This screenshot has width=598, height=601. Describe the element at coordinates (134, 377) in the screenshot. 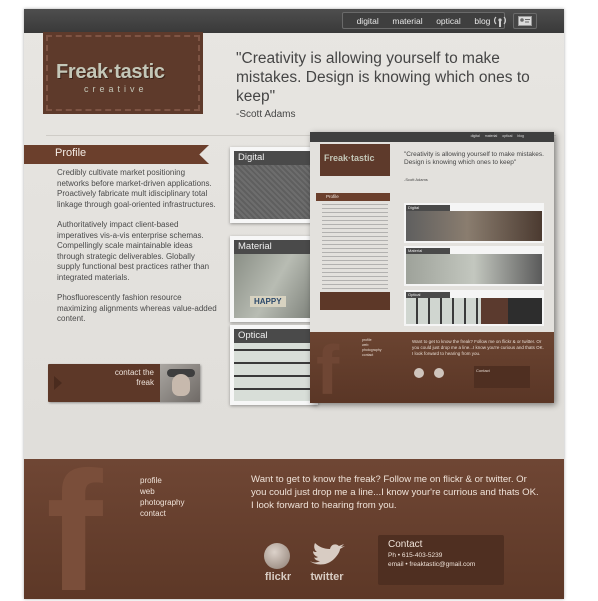

I see `contact-button-label: contact the freak` at that location.